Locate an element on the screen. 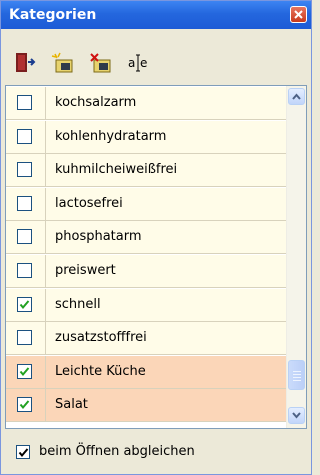  rename-icon: a e is located at coordinates (137, 63).